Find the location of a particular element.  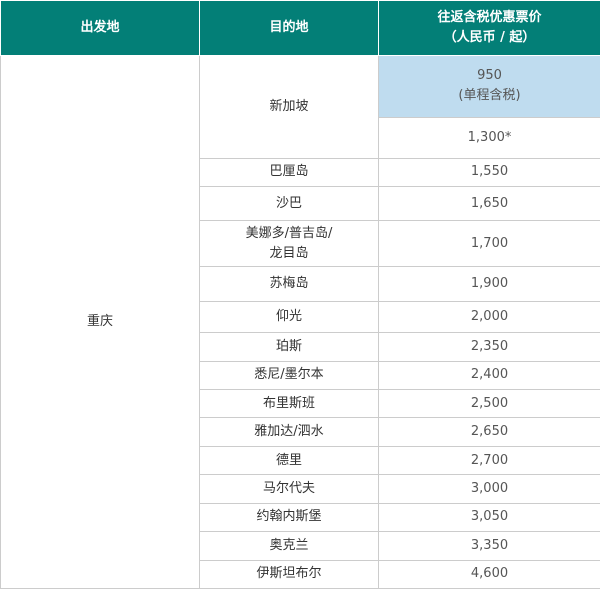

price-cell: 2,400 is located at coordinates (489, 375).